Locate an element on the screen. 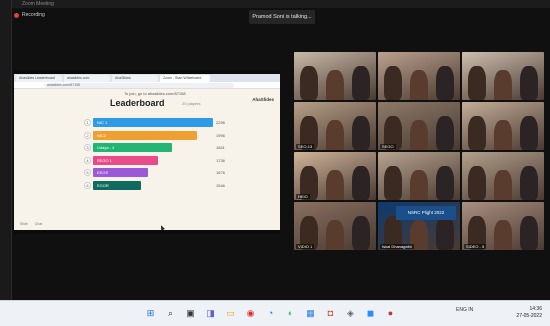 This screenshot has width=550, height=326. participant-name: SEGO is located at coordinates (388, 146).